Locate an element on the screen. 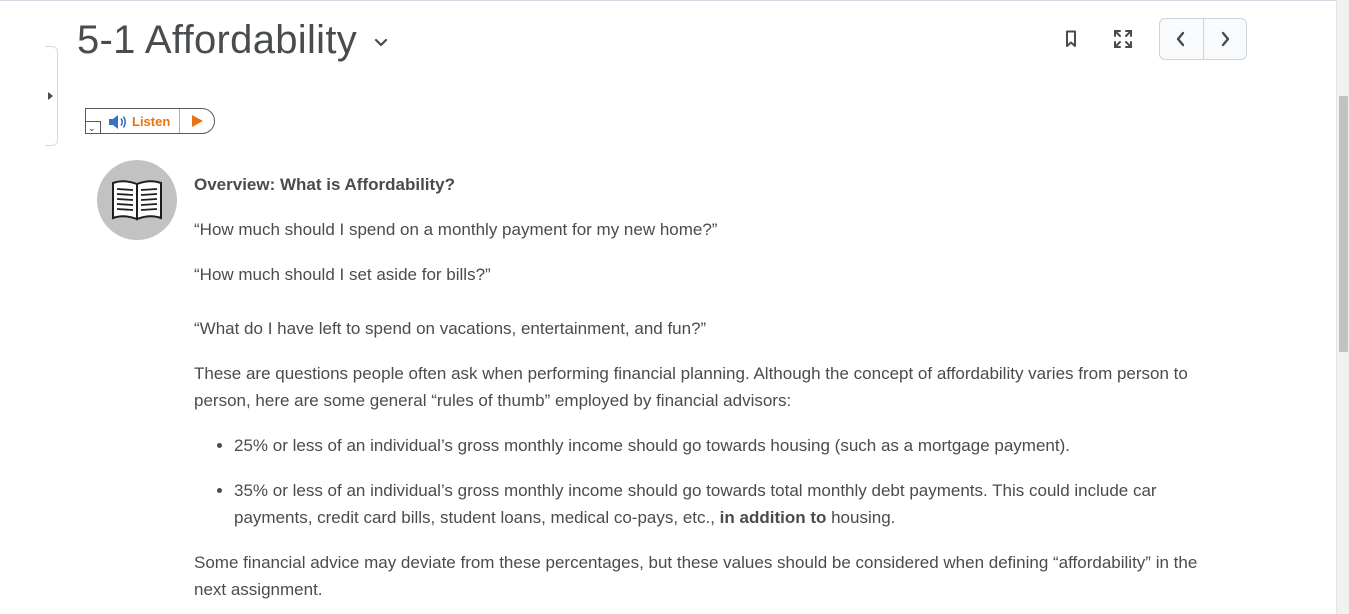  chevron-down-icon is located at coordinates (381, 43).